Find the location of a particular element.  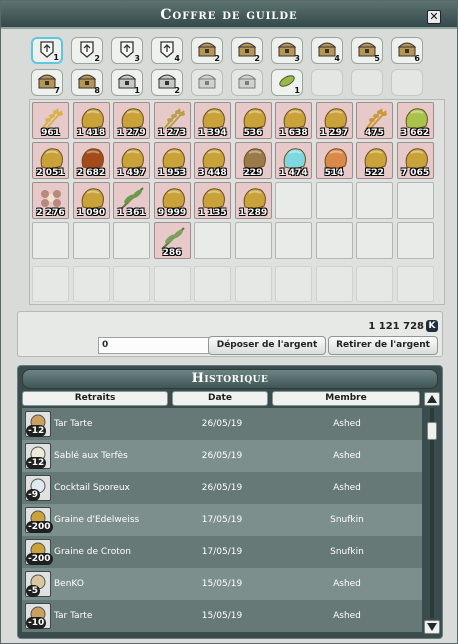

inventory-slot: 3 448 is located at coordinates (212, 160).